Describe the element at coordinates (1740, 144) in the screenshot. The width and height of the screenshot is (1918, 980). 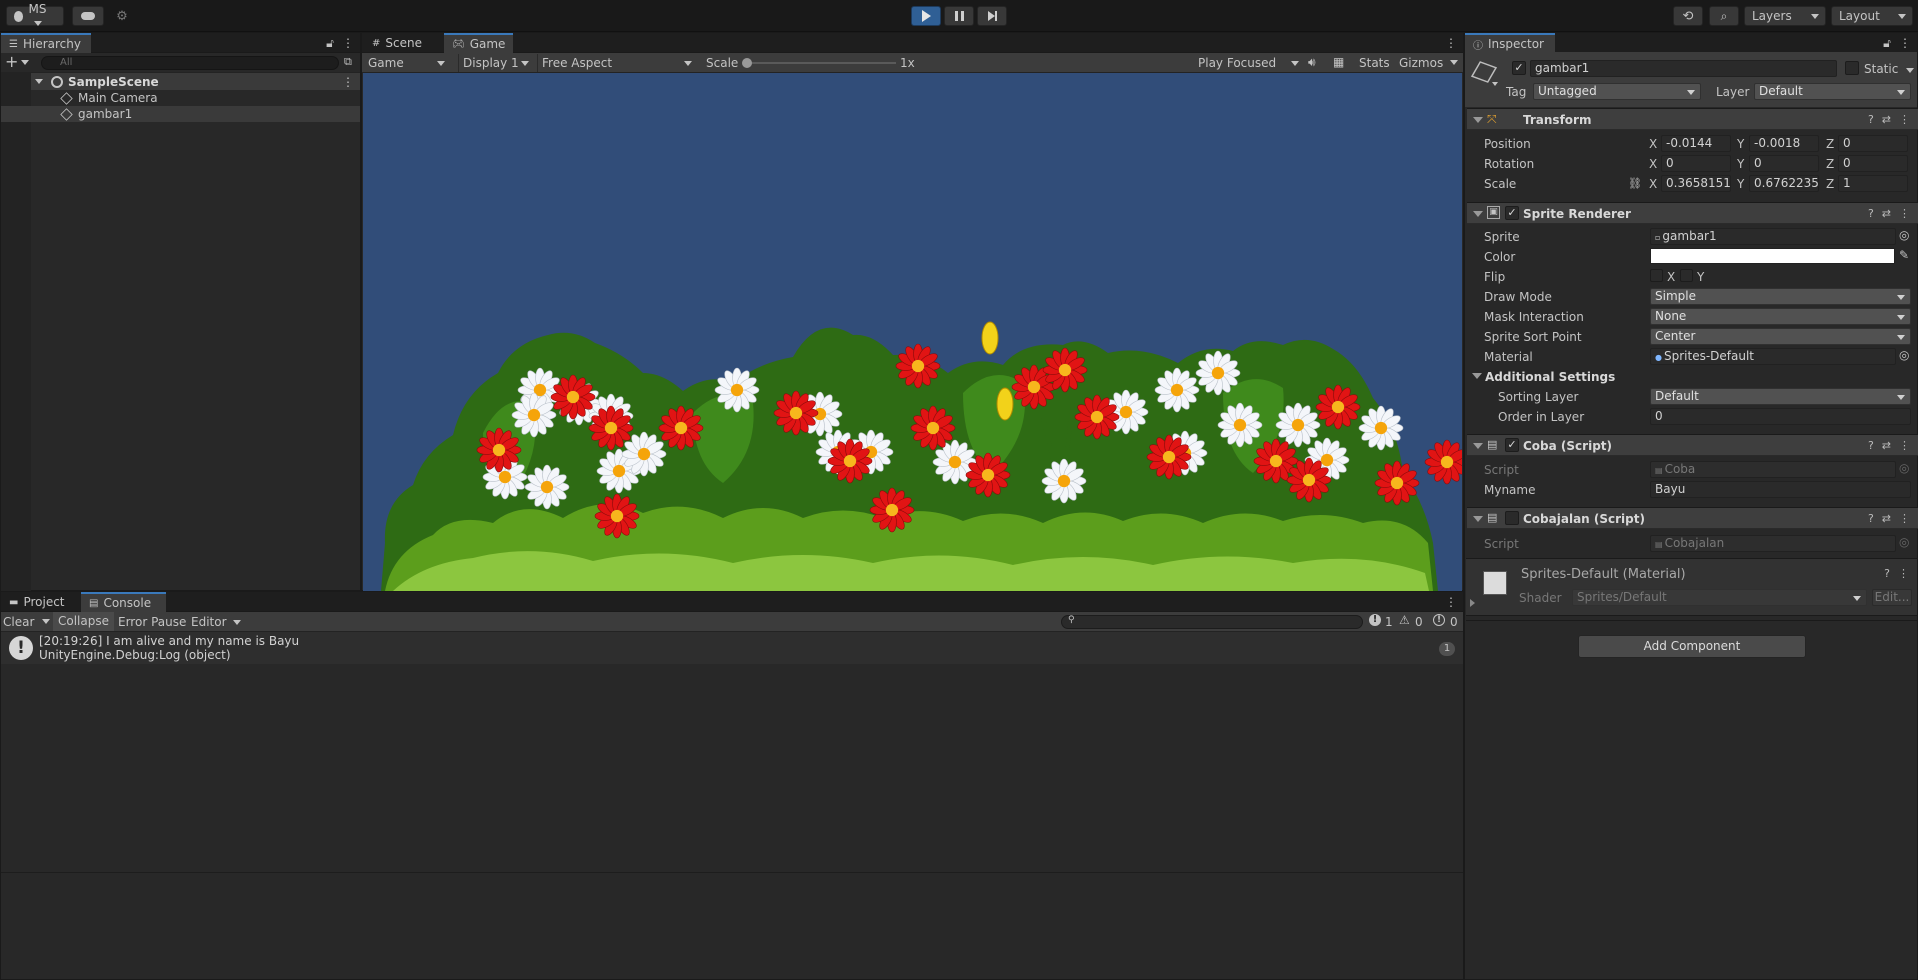
I see `position-axis-y-label: Y` at that location.